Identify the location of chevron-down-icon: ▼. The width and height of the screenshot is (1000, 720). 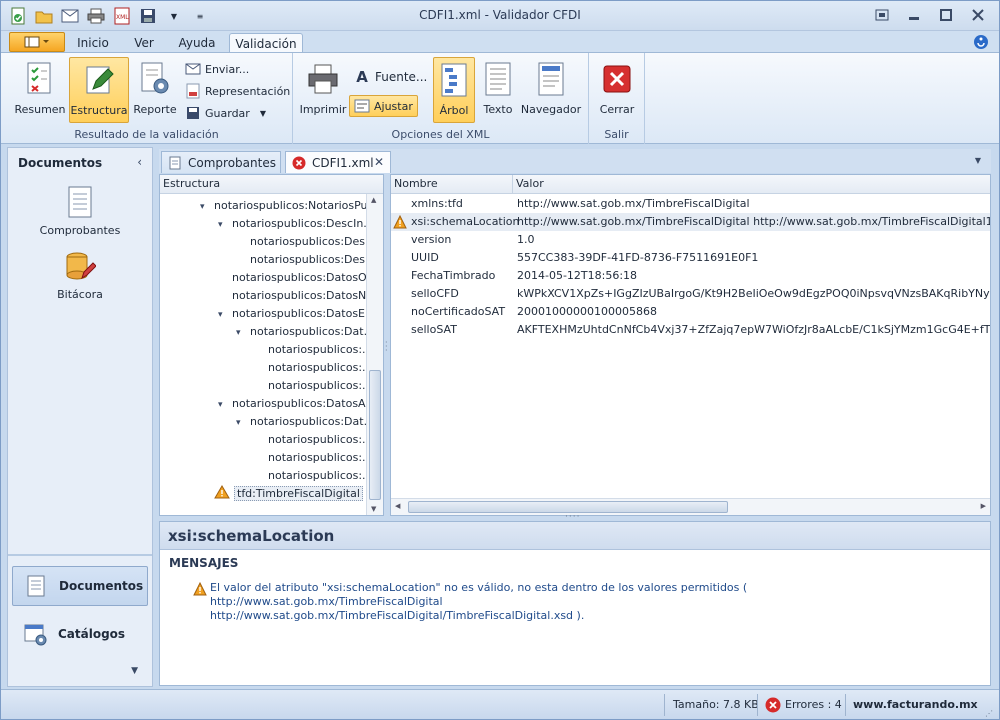
(262, 113).